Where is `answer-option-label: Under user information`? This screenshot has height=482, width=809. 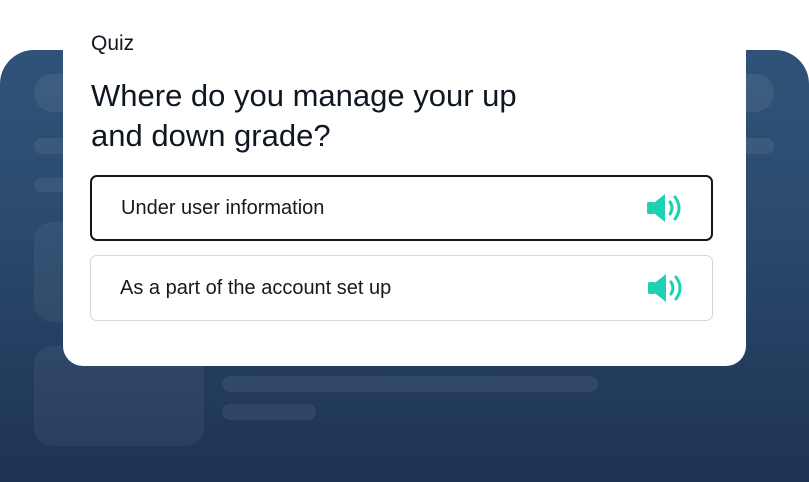 answer-option-label: Under user information is located at coordinates (223, 207).